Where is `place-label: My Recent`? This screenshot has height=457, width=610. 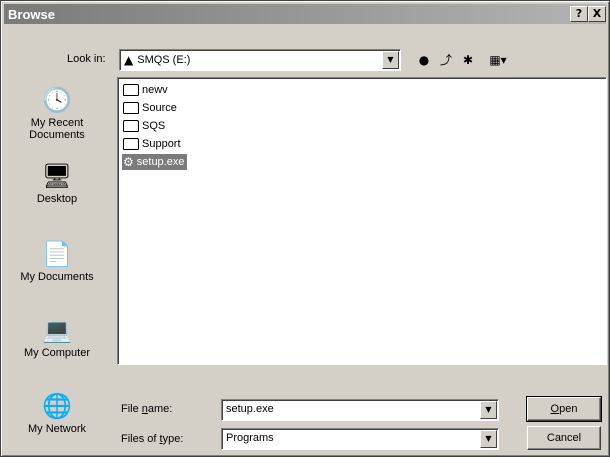
place-label: My Recent is located at coordinates (57, 123).